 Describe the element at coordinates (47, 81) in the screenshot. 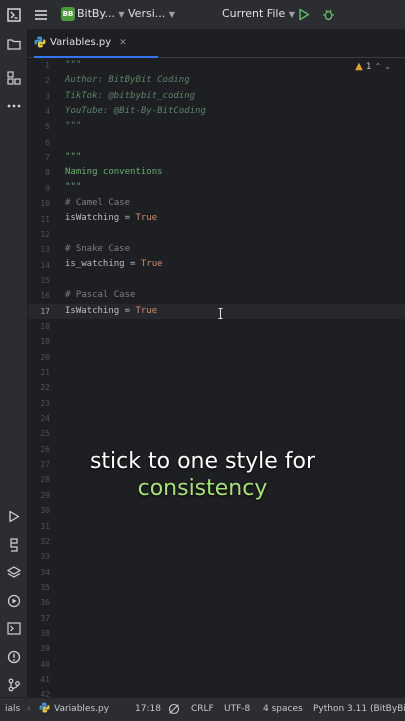

I see `line-number: 2` at that location.